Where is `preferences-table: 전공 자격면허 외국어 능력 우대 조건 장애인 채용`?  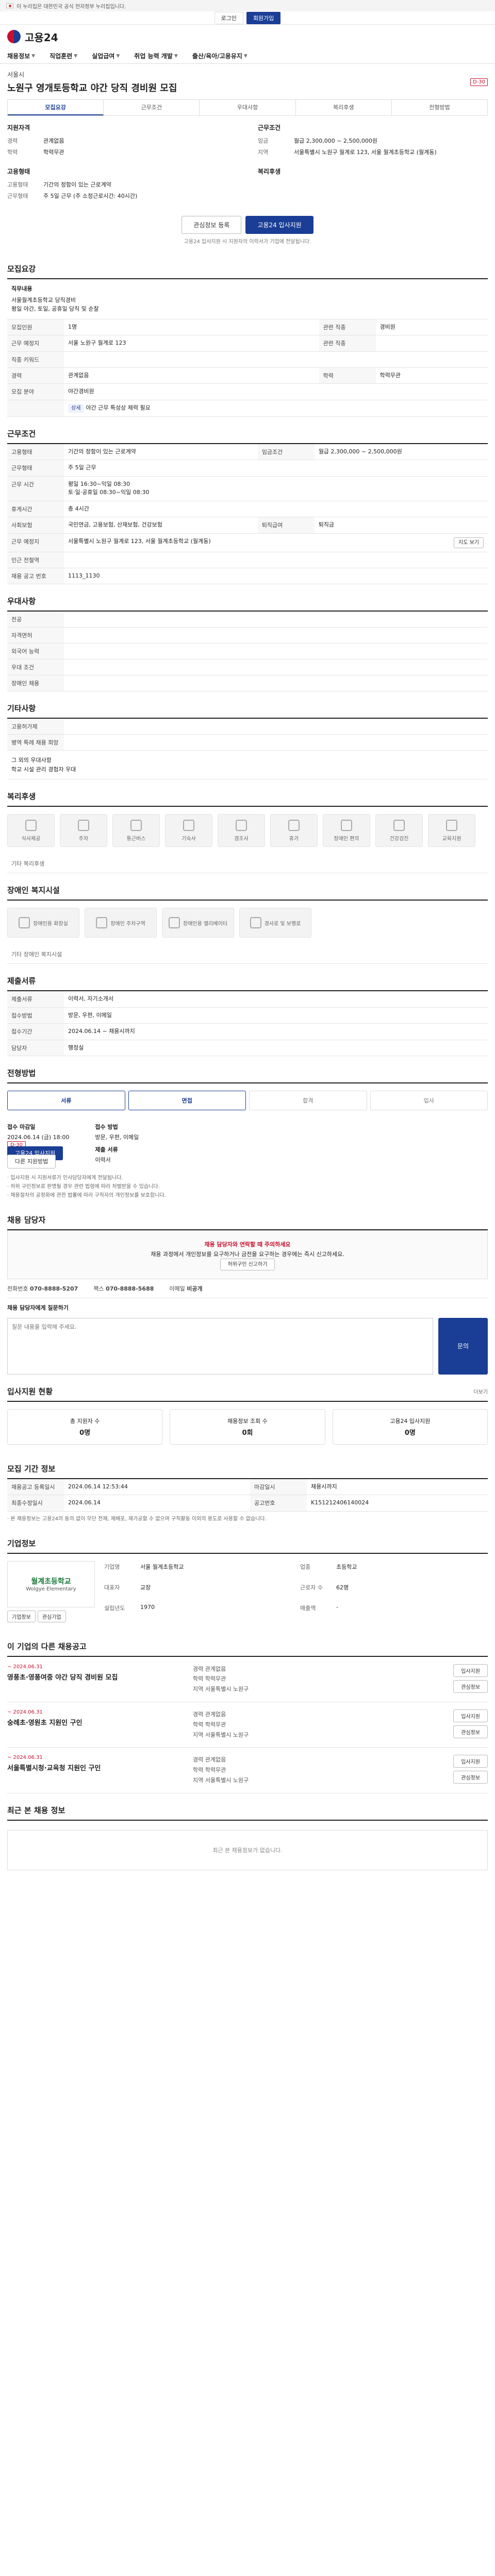 preferences-table: 전공 자격면허 외국어 능력 우대 조건 장애인 채용 is located at coordinates (247, 652).